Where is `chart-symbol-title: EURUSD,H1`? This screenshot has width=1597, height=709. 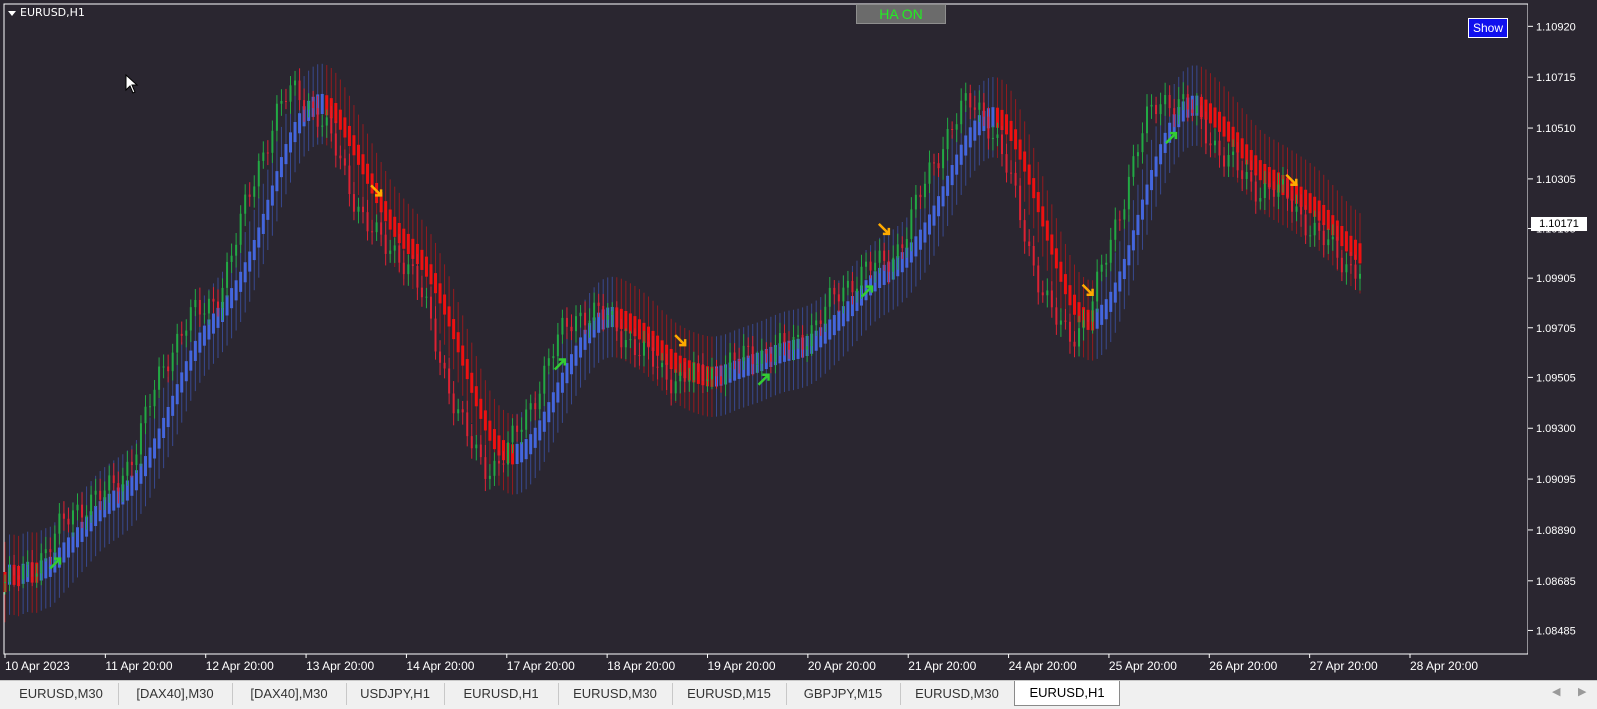
chart-symbol-title: EURUSD,H1 is located at coordinates (46, 13).